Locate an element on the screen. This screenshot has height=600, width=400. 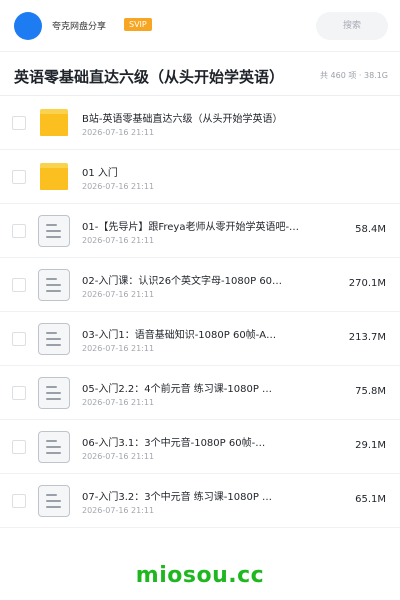
item-size: 75.8M is located at coordinates (370, 391).